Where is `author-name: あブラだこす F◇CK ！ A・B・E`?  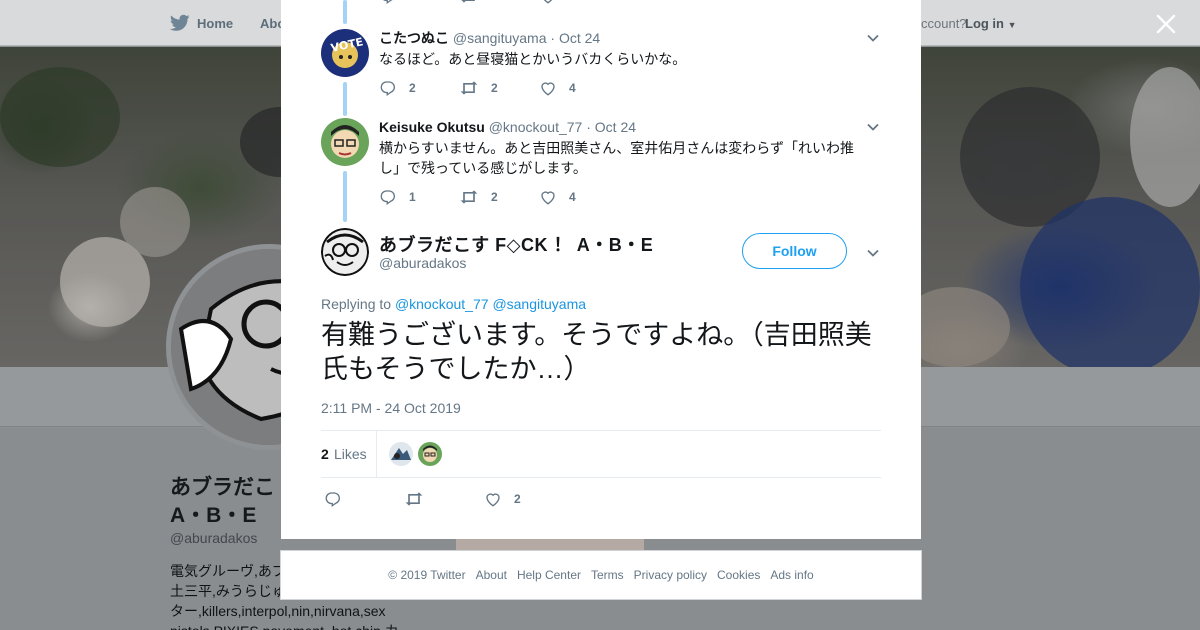
author-name: あブラだこす F◇CK ！ A・B・E is located at coordinates (516, 244).